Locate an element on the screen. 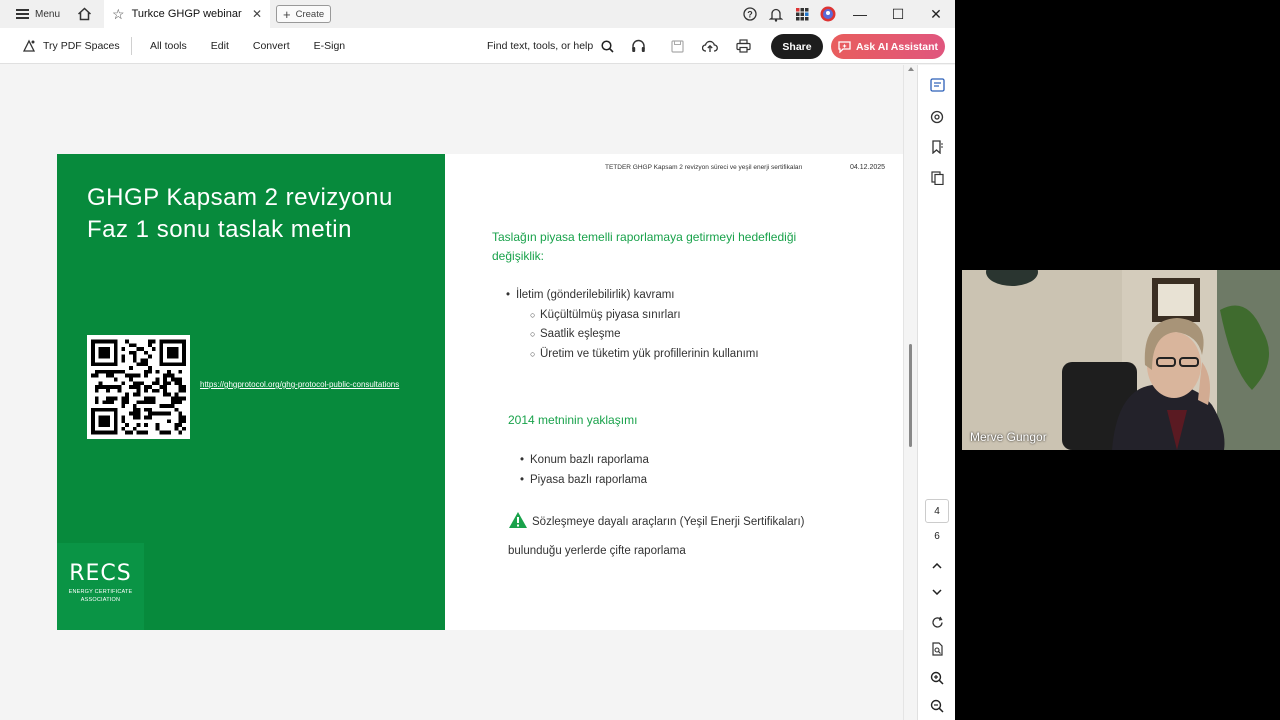  save-icon is located at coordinates (677, 46).